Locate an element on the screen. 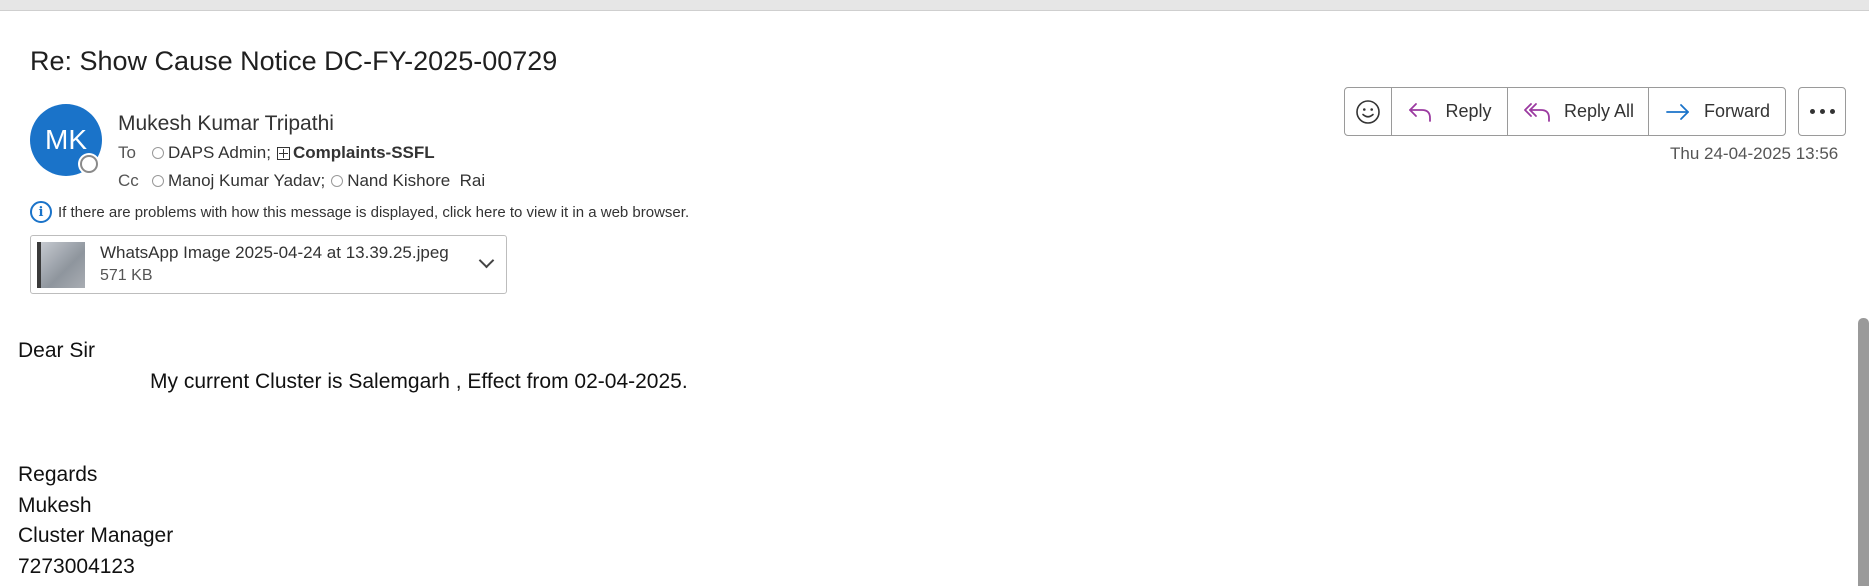  signature-title: Cluster Manager is located at coordinates (96, 535).